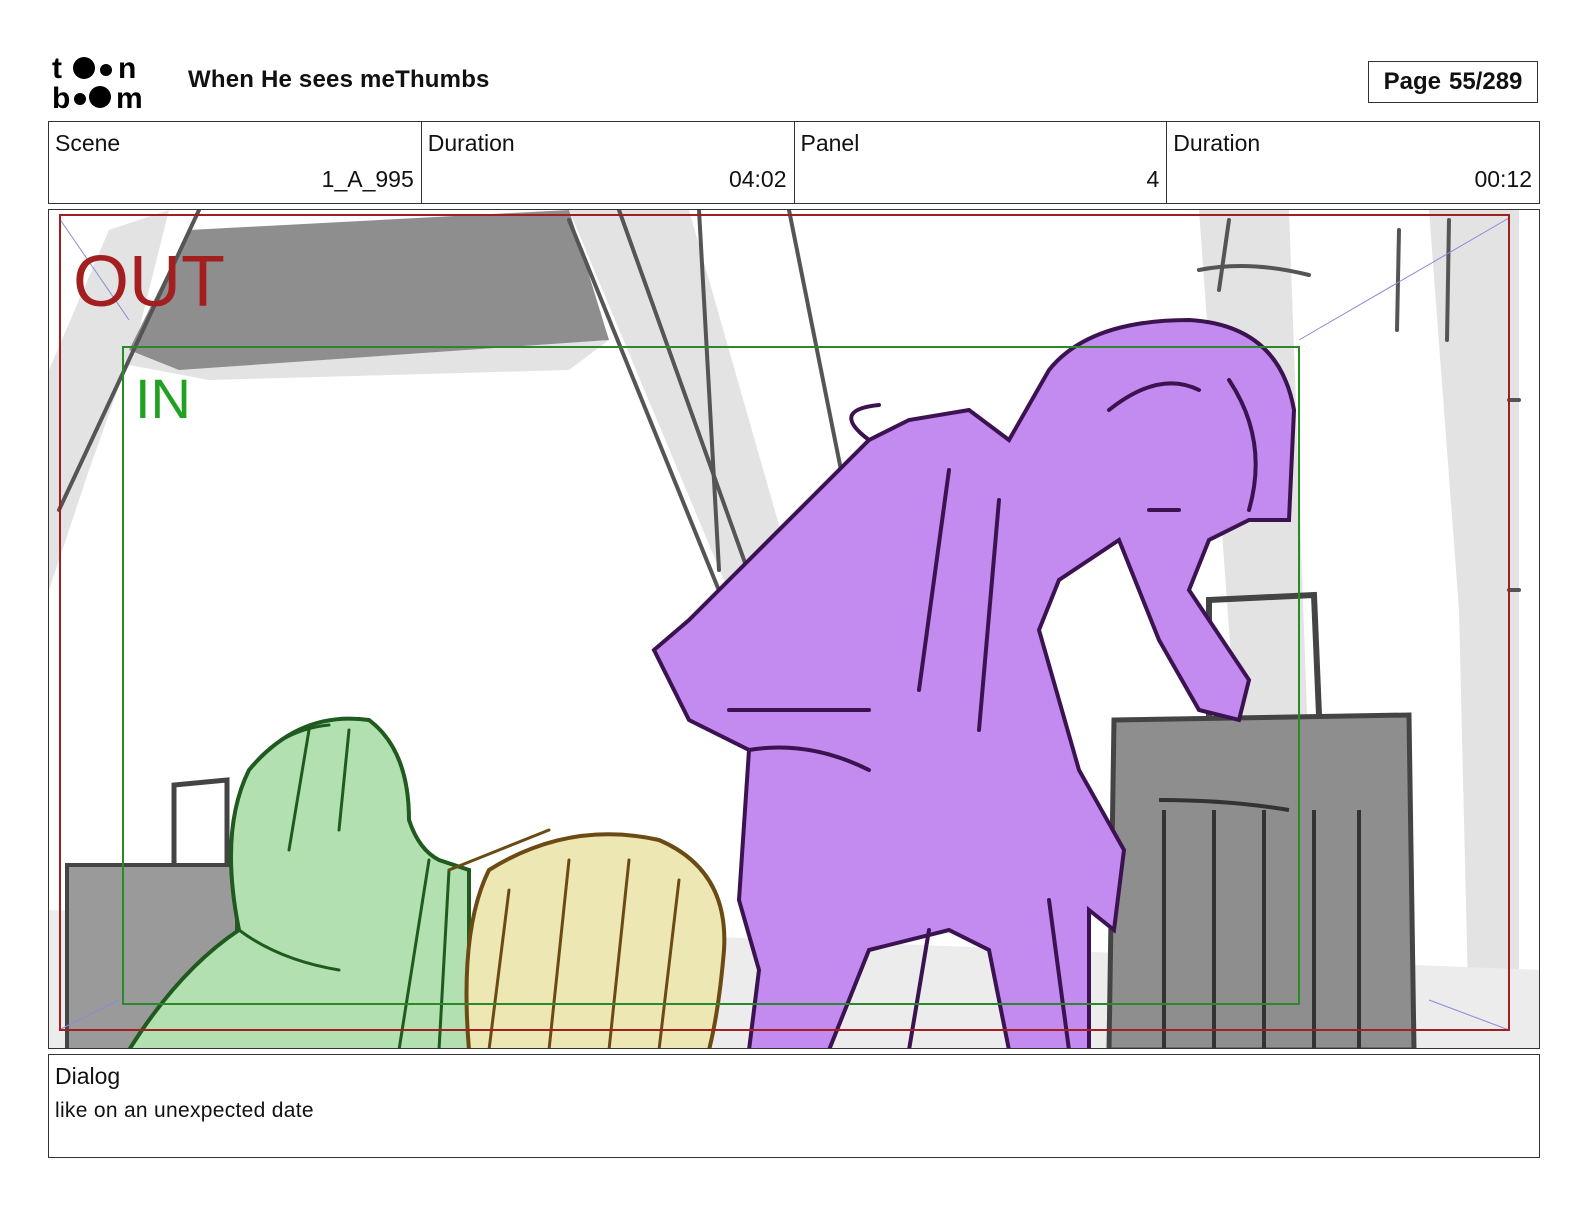 This screenshot has height=1224, width=1584. What do you see at coordinates (1217, 143) in the screenshot?
I see `panel-duration-label: Duration` at bounding box center [1217, 143].